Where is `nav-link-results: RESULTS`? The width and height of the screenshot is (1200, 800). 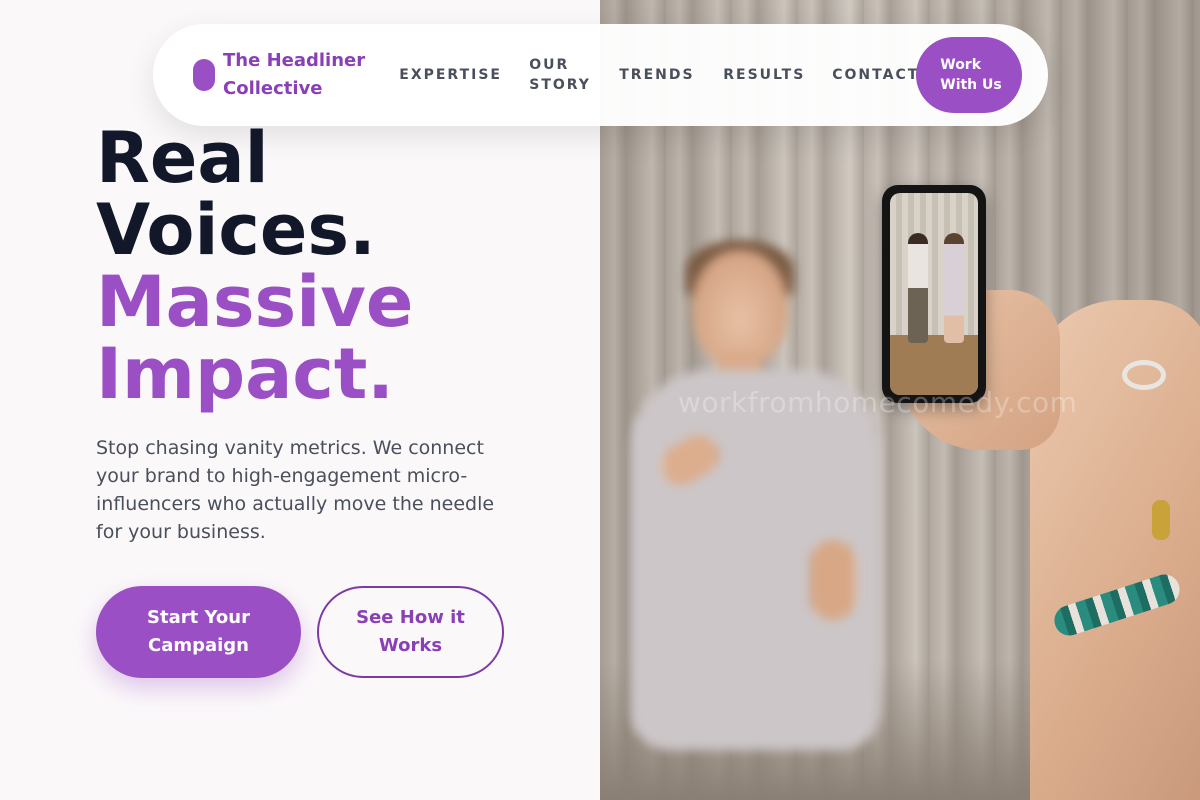
nav-link-results: RESULTS is located at coordinates (777, 75).